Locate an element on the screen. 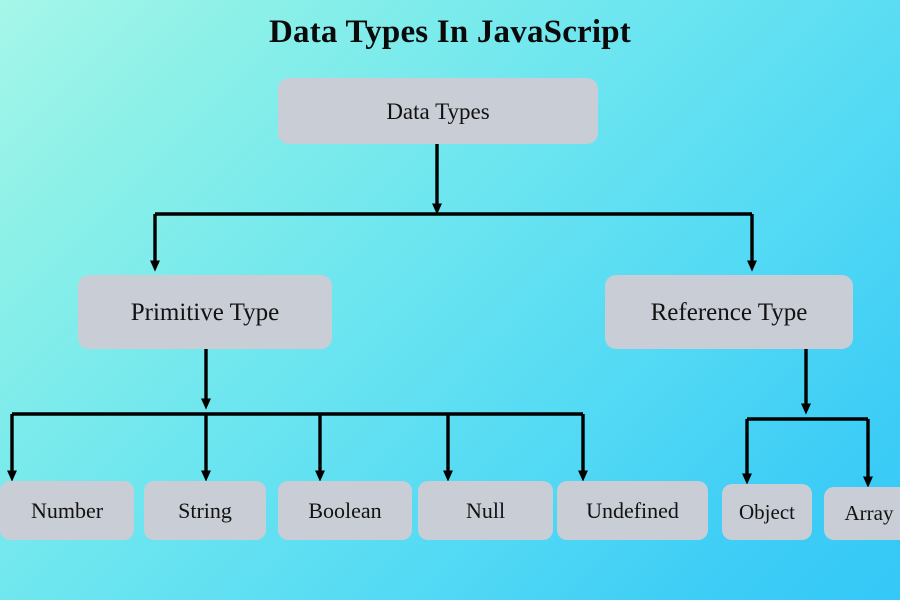 The width and height of the screenshot is (900, 600). node-label: String is located at coordinates (205, 510).